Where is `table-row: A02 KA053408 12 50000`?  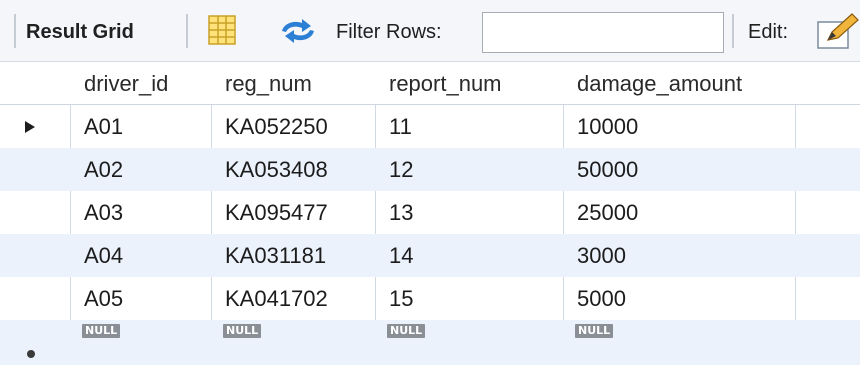 table-row: A02 KA053408 12 50000 is located at coordinates (430, 169).